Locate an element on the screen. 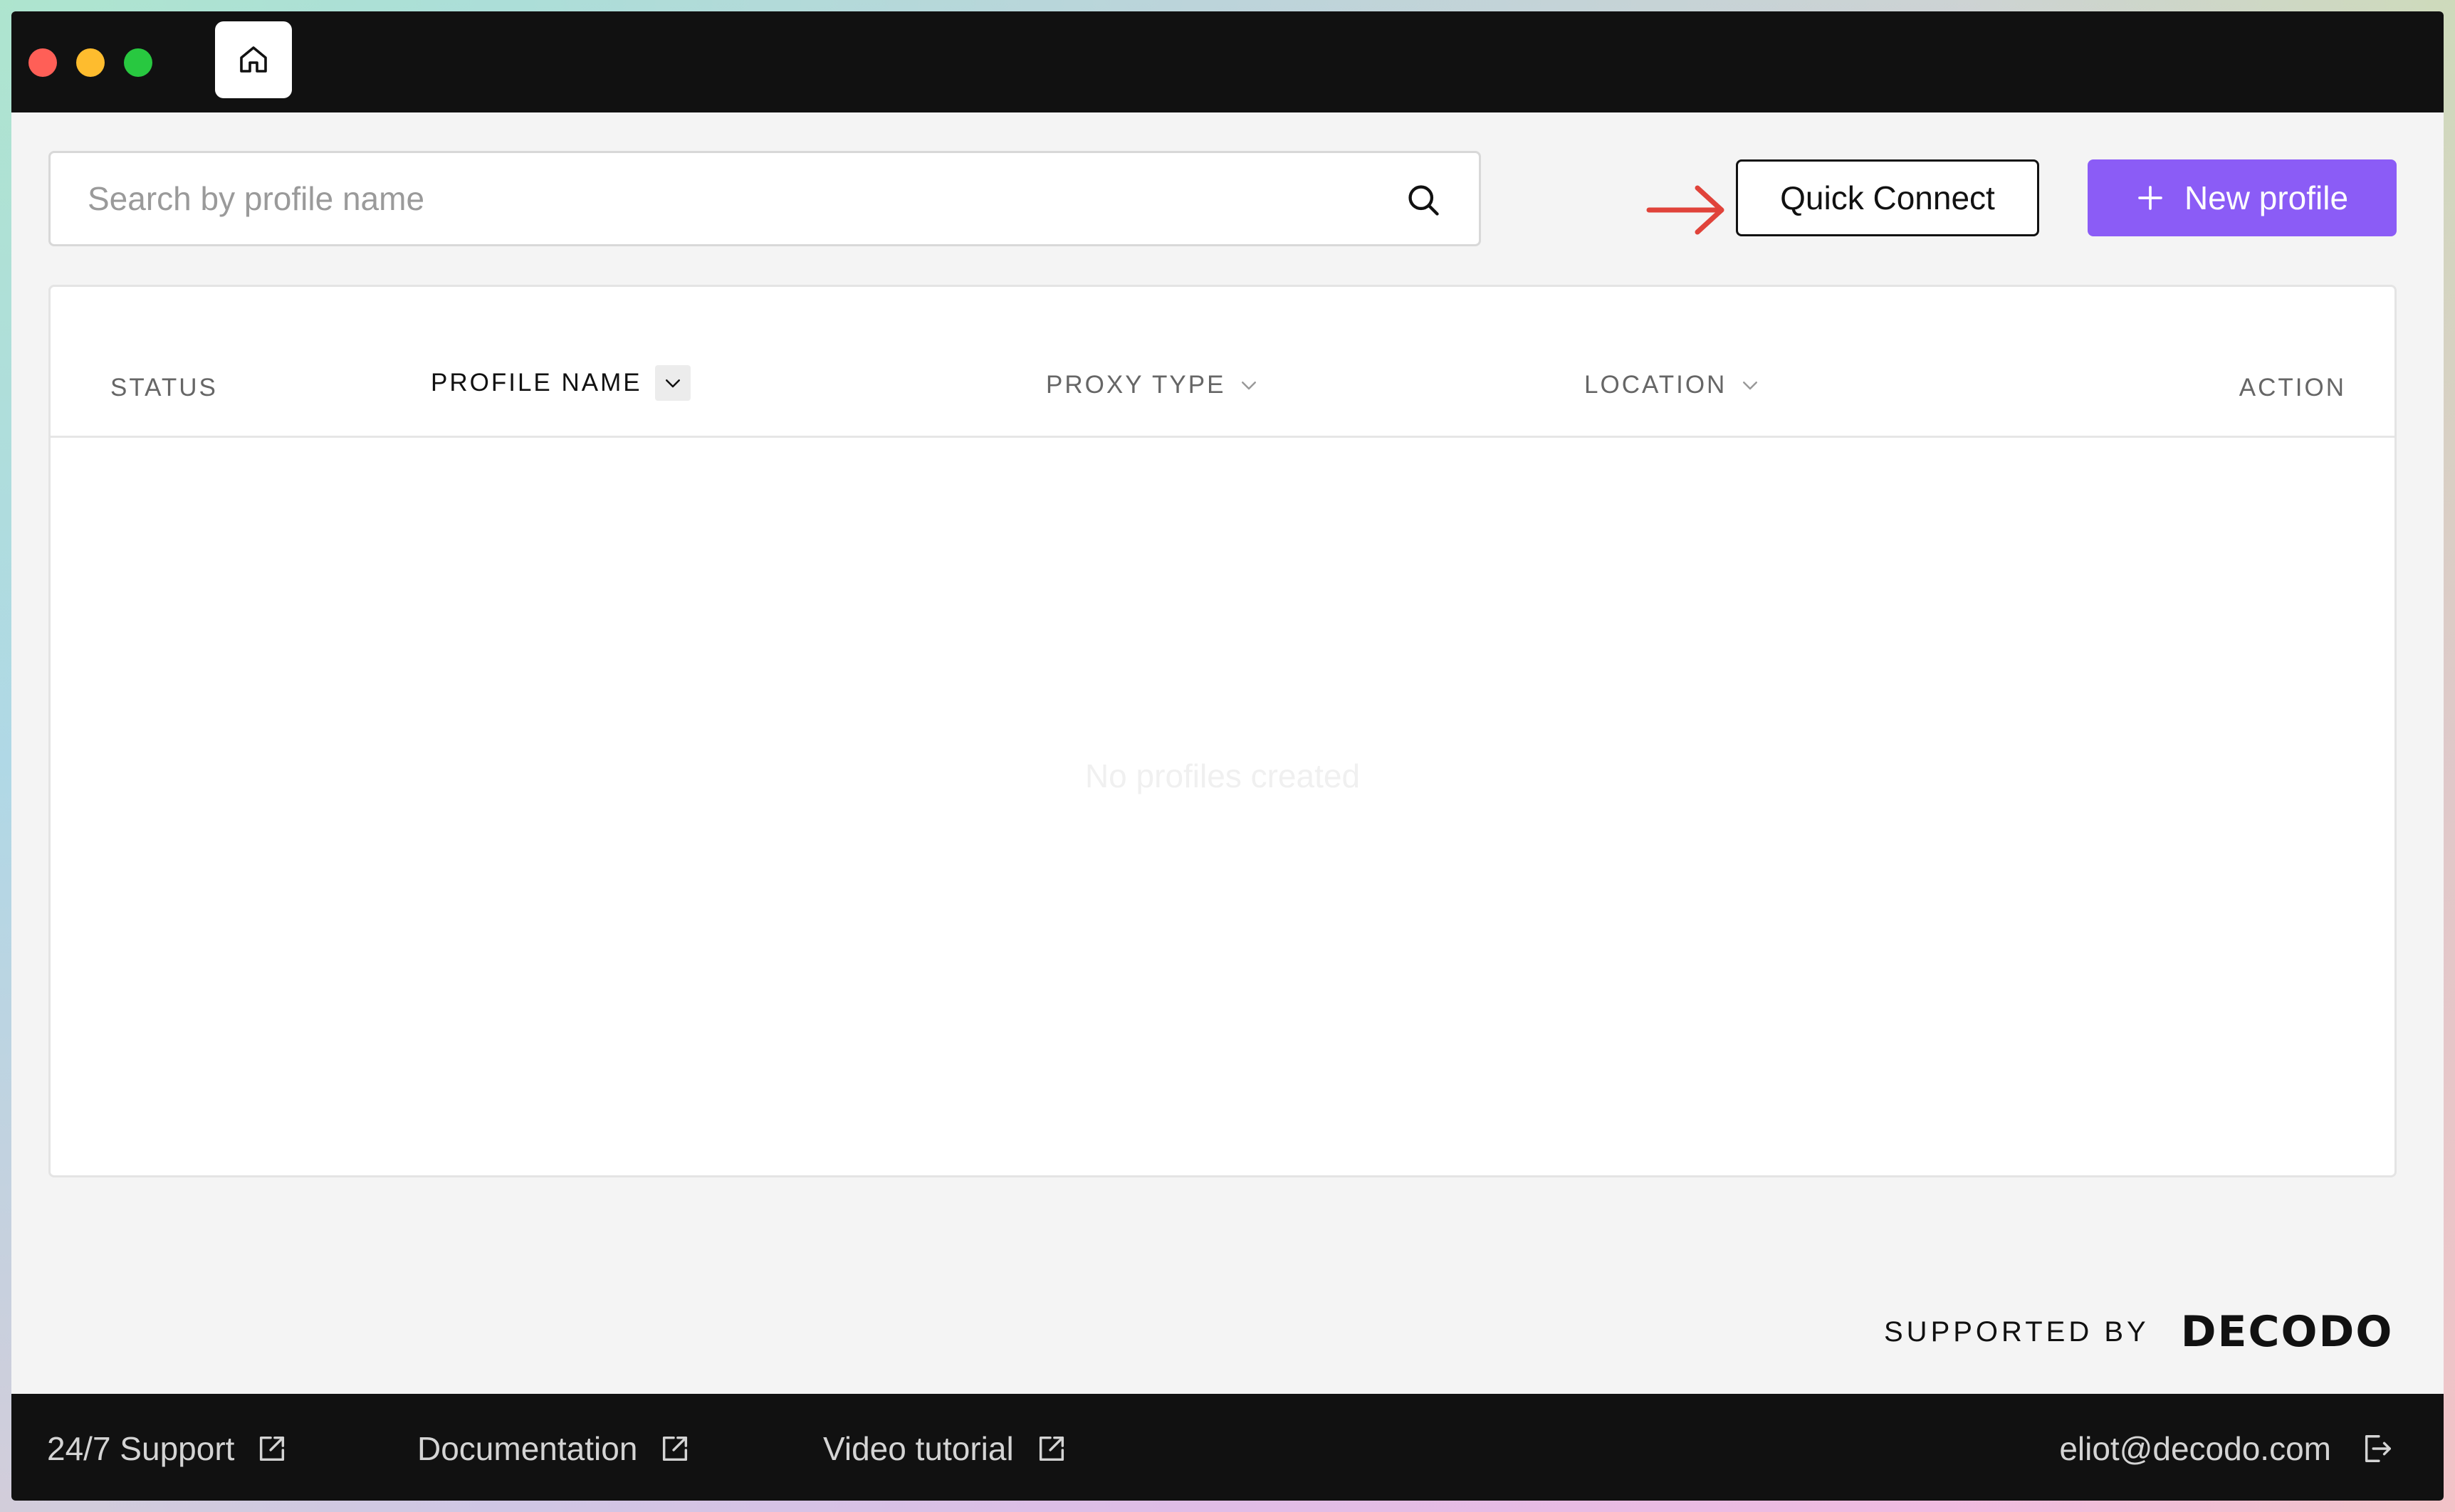 This screenshot has height=1512, width=2455. sort-toggle is located at coordinates (672, 383).